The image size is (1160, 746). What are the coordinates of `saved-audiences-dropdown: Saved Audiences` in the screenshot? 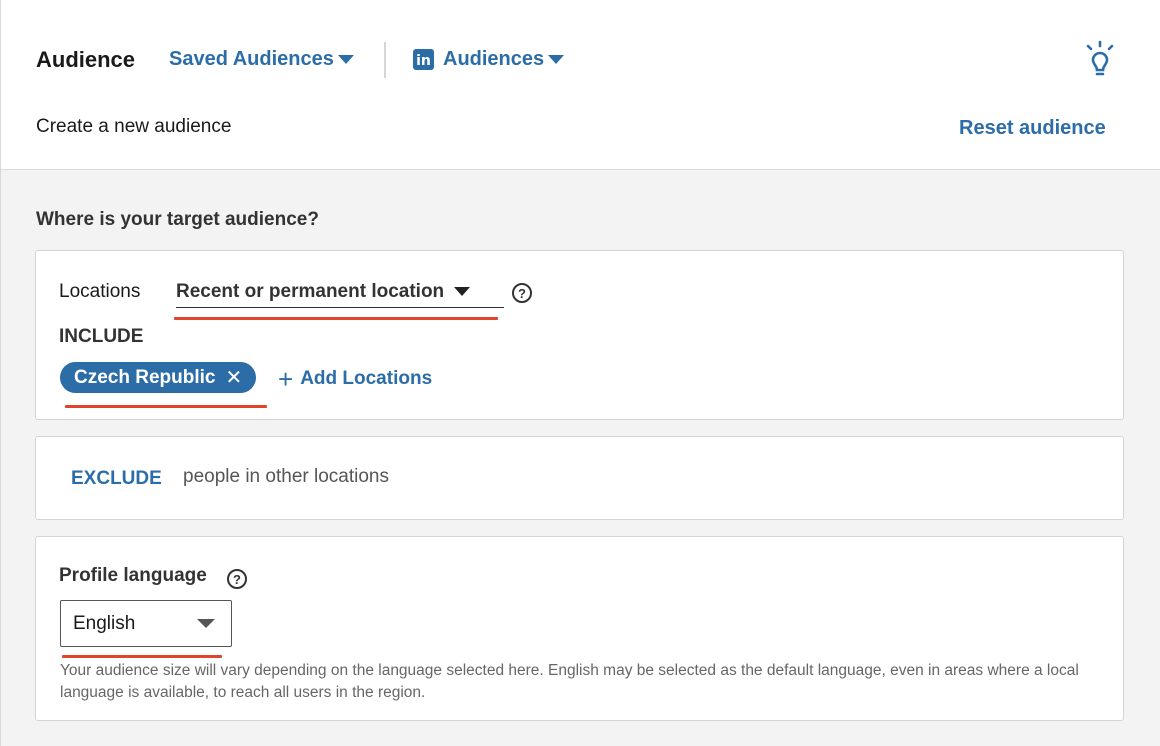 It's located at (261, 59).